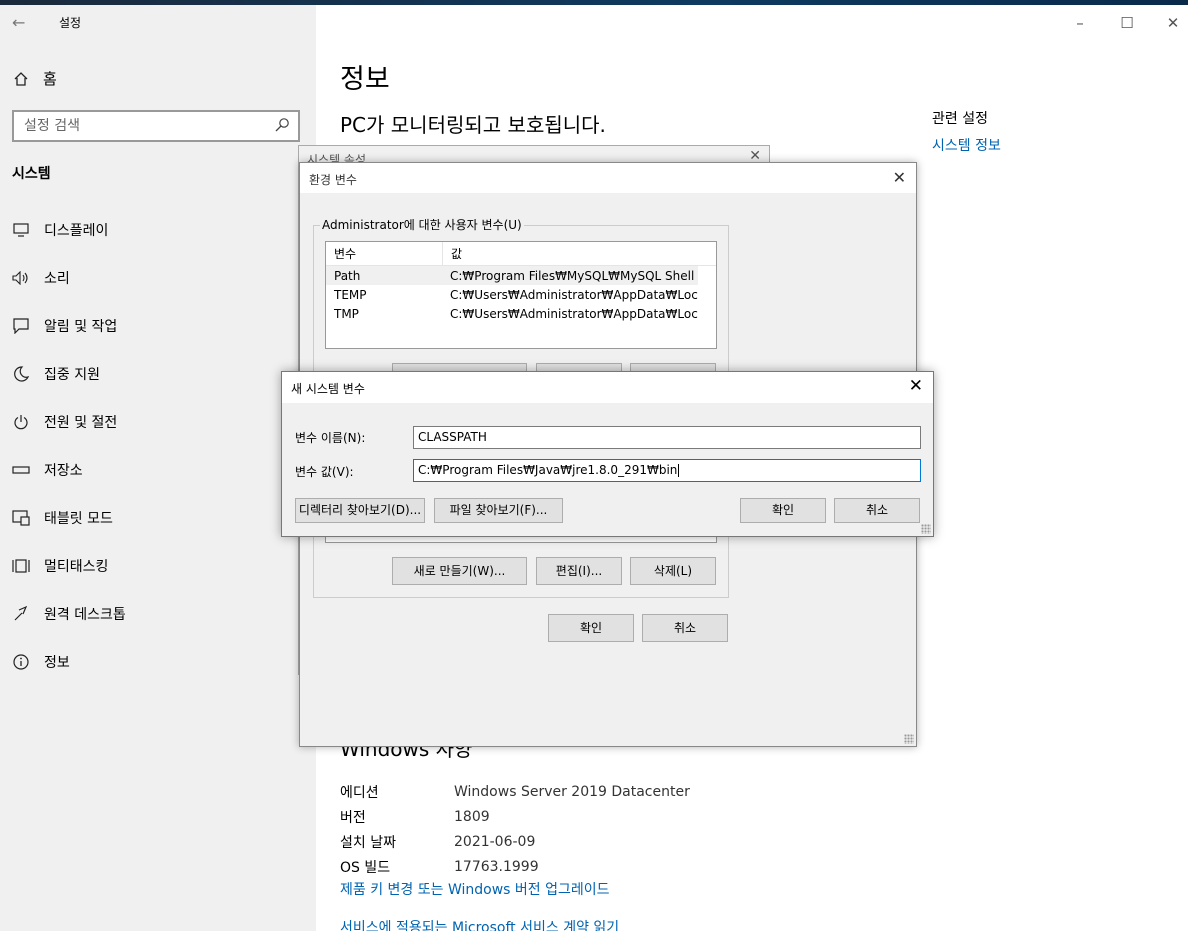 The image size is (1188, 931). I want to click on system-delete-button: 삭제(L), so click(673, 571).